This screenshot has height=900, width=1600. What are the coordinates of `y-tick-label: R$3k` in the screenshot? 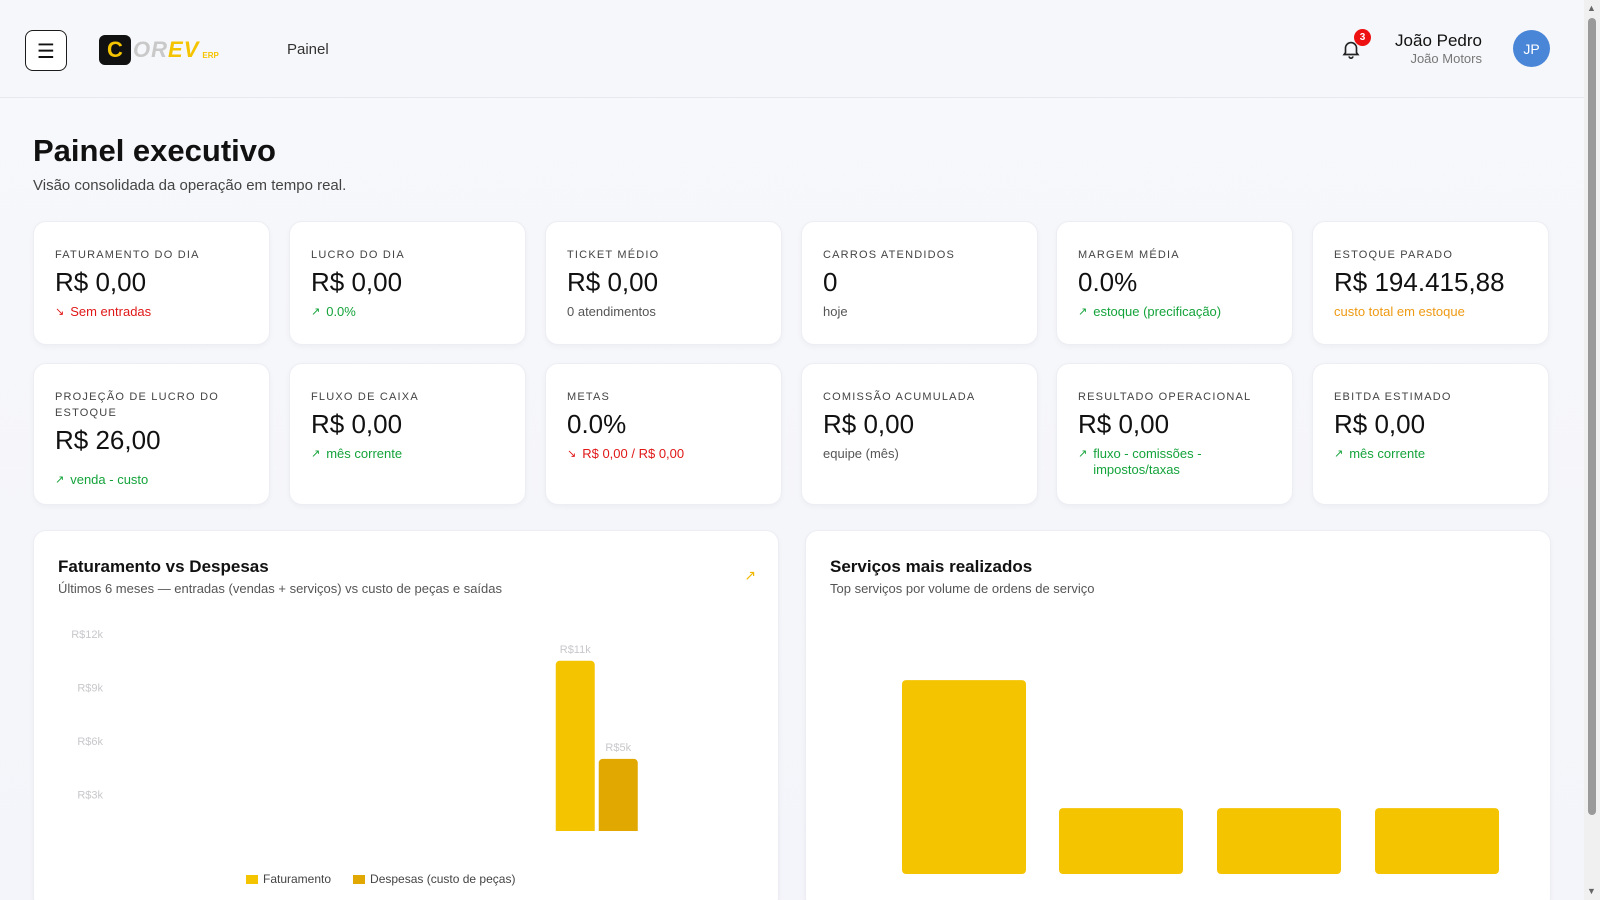 It's located at (90, 796).